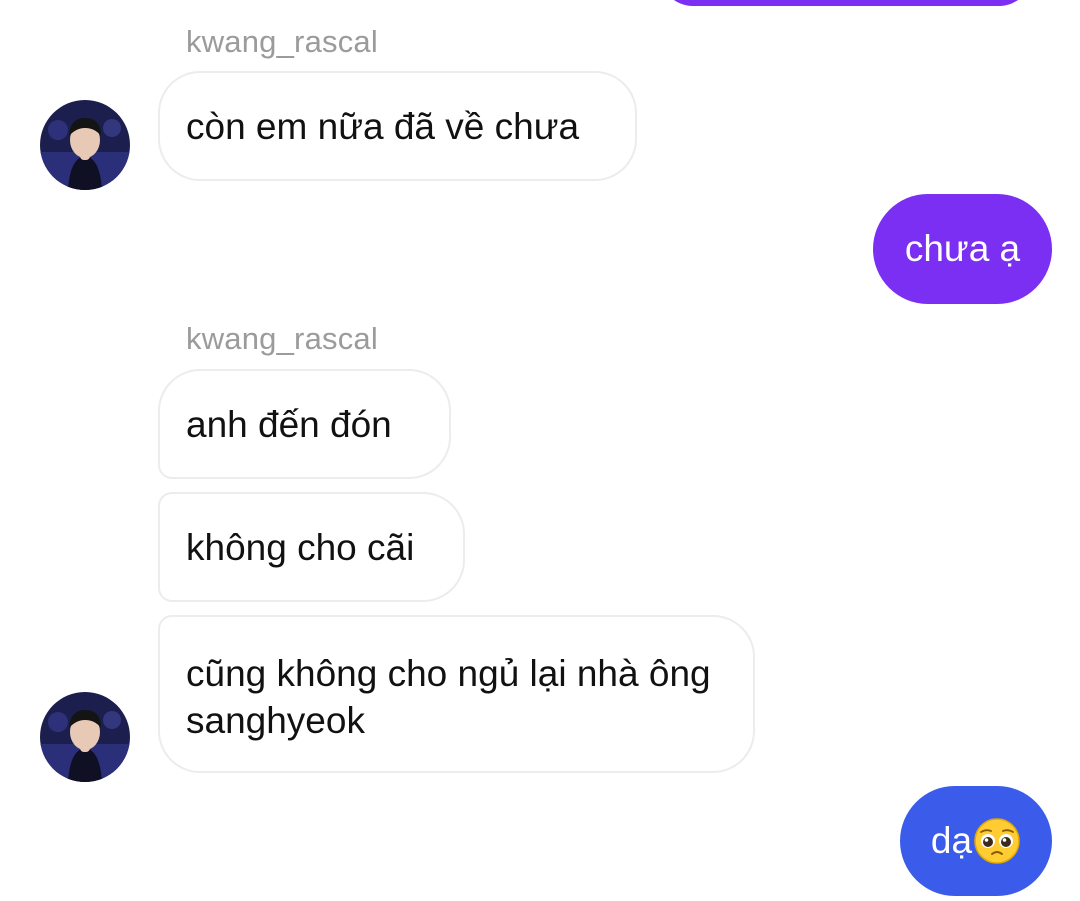  What do you see at coordinates (997, 841) in the screenshot?
I see `pleading-face-icon` at bounding box center [997, 841].